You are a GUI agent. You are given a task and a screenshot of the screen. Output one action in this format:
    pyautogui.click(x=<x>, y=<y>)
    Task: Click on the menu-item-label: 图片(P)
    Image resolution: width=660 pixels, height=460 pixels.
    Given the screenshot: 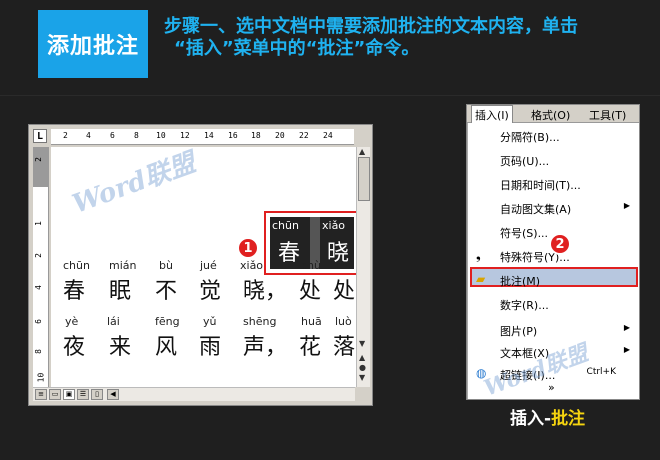 What is the action you would take?
    pyautogui.click(x=519, y=331)
    